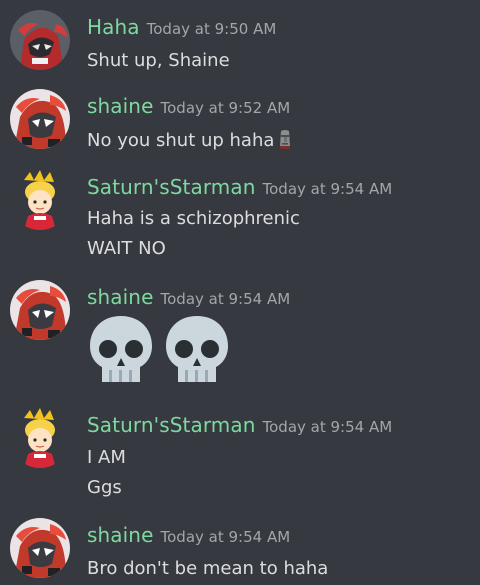 The height and width of the screenshot is (585, 480). I want to click on message-text: Haha is a schizophrenic, so click(193, 218).